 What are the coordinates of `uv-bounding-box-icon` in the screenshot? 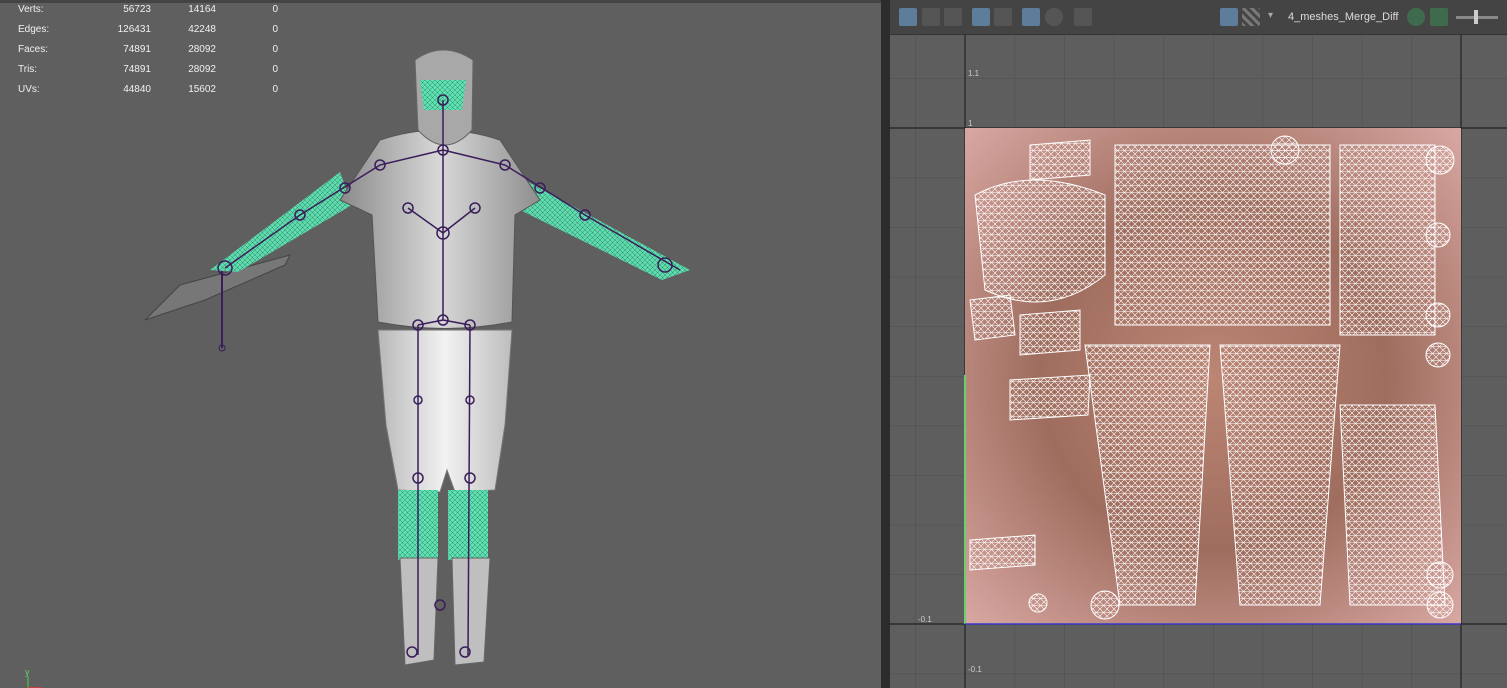 It's located at (981, 17).